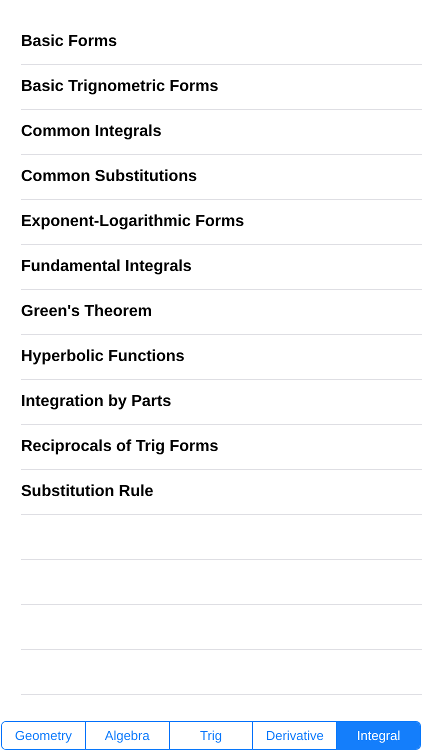 Image resolution: width=422 pixels, height=750 pixels. Describe the element at coordinates (221, 312) in the screenshot. I see `list-item: Green's Theorem` at that location.